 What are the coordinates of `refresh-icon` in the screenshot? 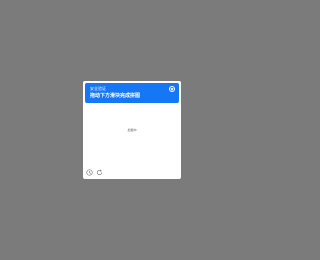 It's located at (99, 172).